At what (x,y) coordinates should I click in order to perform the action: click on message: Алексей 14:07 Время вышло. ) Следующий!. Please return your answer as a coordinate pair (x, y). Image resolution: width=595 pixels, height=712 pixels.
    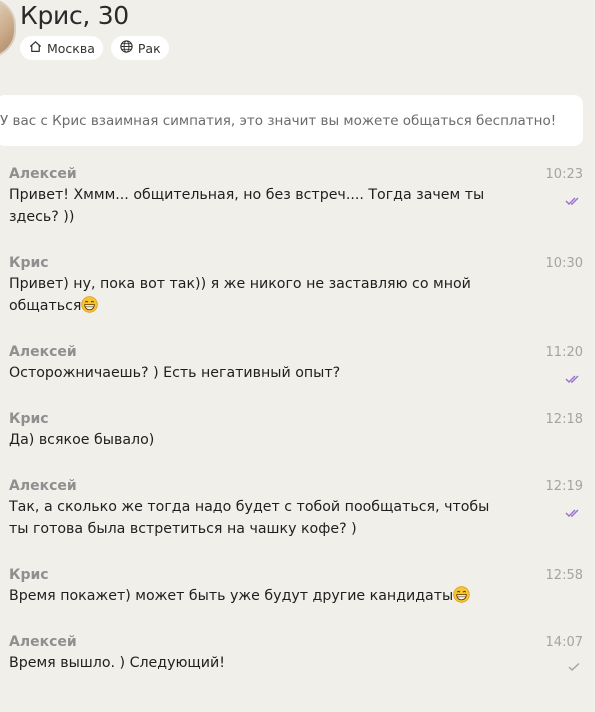
    Looking at the image, I should click on (297, 653).